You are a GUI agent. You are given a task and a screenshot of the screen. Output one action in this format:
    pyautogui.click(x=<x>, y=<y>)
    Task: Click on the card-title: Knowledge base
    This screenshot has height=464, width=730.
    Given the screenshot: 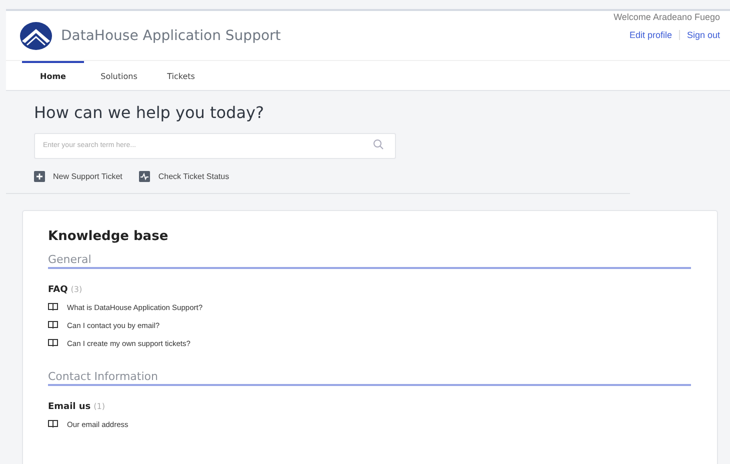 What is the action you would take?
    pyautogui.click(x=109, y=236)
    